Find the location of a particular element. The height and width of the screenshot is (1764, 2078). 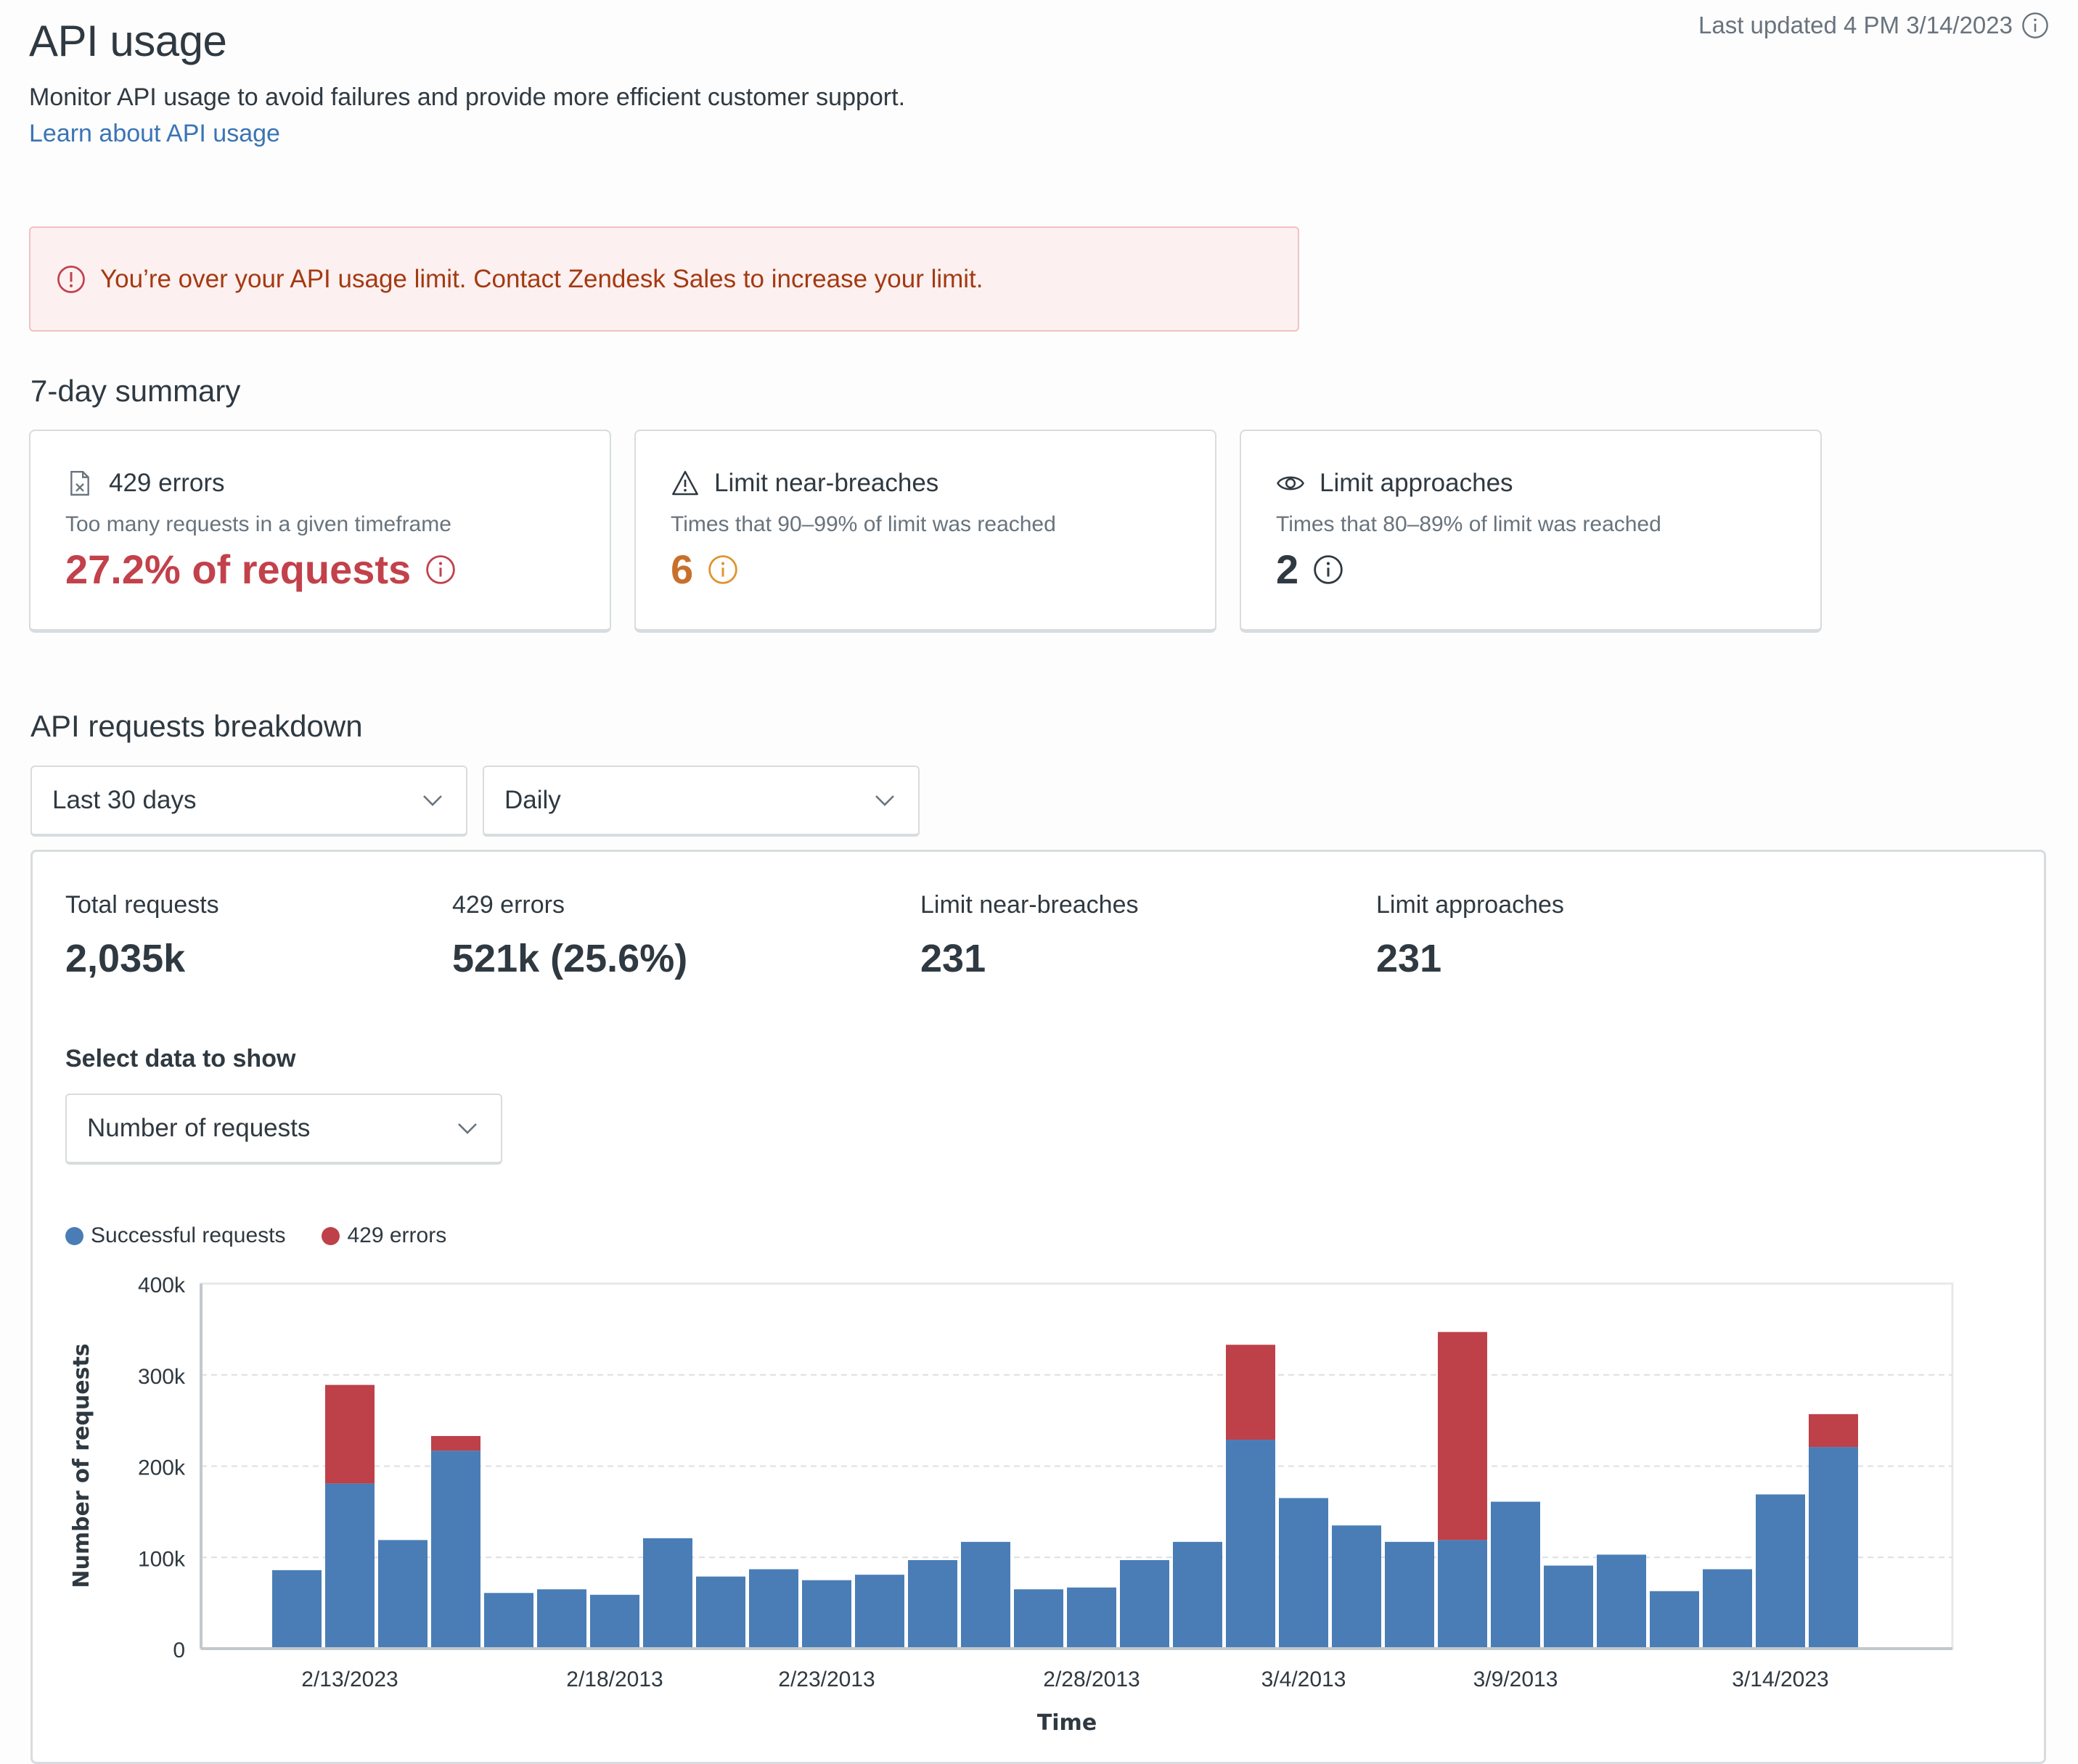

x-tick-label: 2/18/2013 is located at coordinates (614, 1679).